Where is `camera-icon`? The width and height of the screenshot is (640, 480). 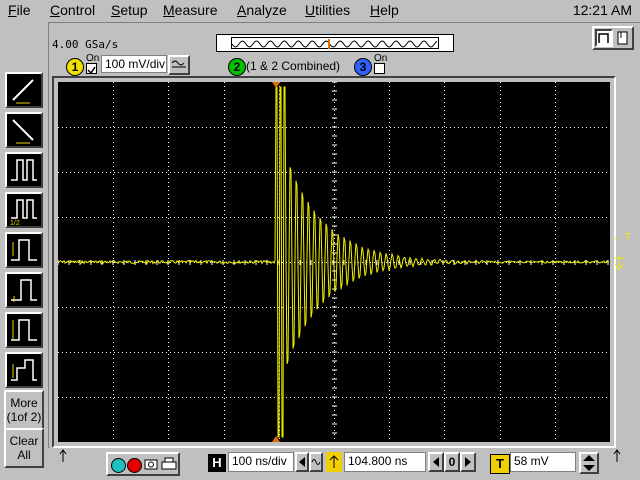
camera-icon is located at coordinates (151, 464).